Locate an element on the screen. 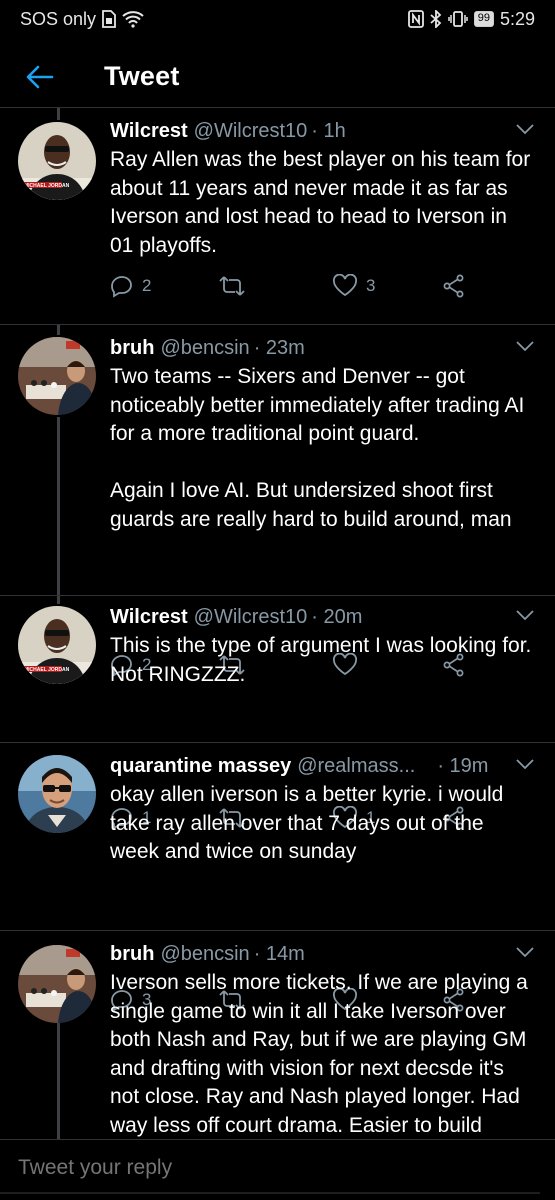 The image size is (555, 1200). tweet-header: quarantine massey @realmass... · 19m is located at coordinates (322, 766).